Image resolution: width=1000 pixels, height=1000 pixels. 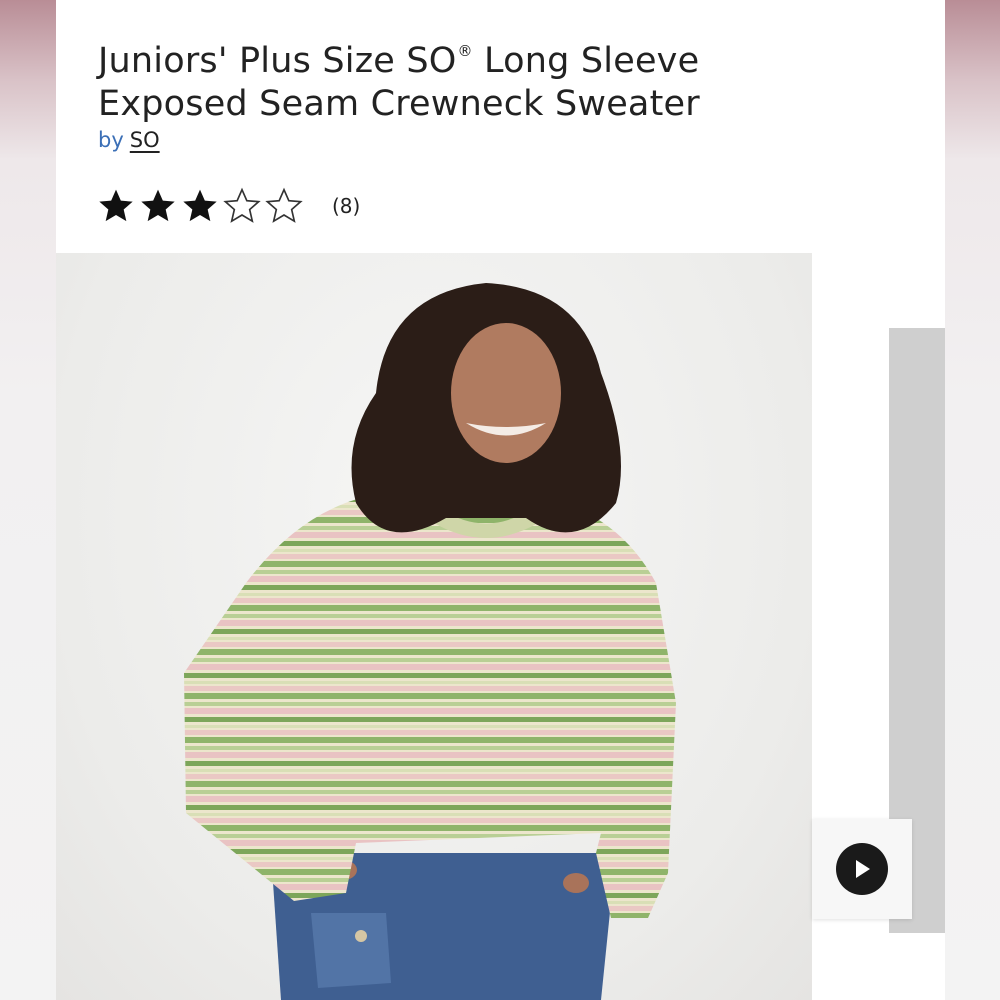 What do you see at coordinates (145, 140) in the screenshot?
I see `brand-link: SO` at bounding box center [145, 140].